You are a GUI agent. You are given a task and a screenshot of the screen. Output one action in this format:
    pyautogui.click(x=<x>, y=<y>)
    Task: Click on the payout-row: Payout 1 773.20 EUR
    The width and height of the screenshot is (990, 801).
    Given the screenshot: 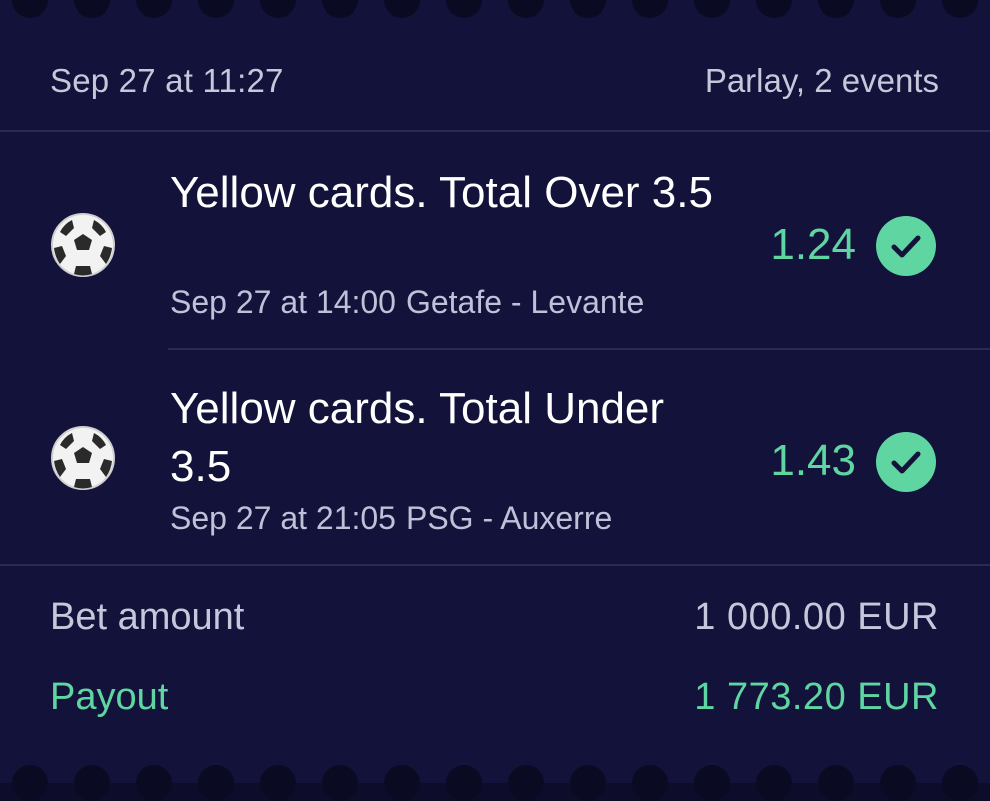 What is the action you would take?
    pyautogui.click(x=495, y=706)
    